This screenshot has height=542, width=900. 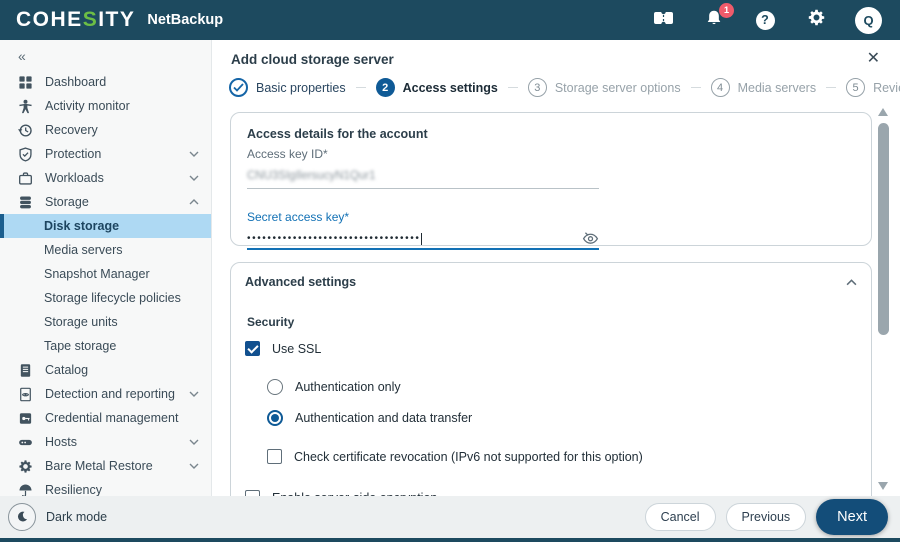 I want to click on sidebar-item-tape-storage: Tape storage, so click(x=105, y=346).